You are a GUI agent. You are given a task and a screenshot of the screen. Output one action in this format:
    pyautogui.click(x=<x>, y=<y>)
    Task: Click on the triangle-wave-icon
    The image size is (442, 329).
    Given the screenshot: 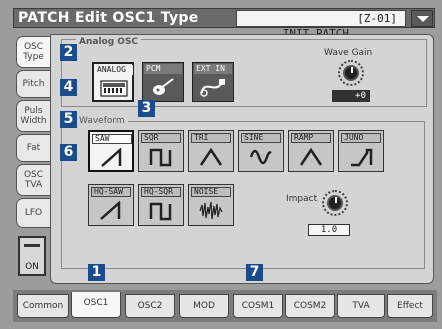 What is the action you would take?
    pyautogui.click(x=211, y=156)
    